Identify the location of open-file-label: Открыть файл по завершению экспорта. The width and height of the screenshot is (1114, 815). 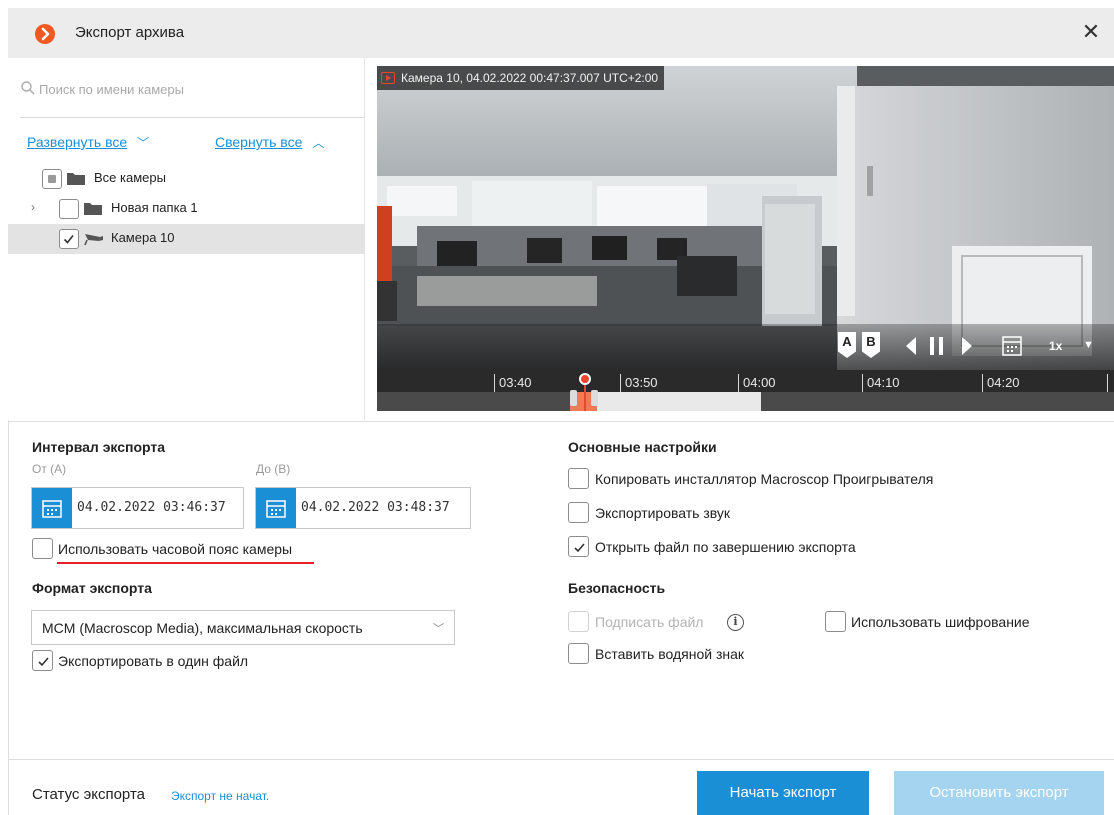
(725, 547).